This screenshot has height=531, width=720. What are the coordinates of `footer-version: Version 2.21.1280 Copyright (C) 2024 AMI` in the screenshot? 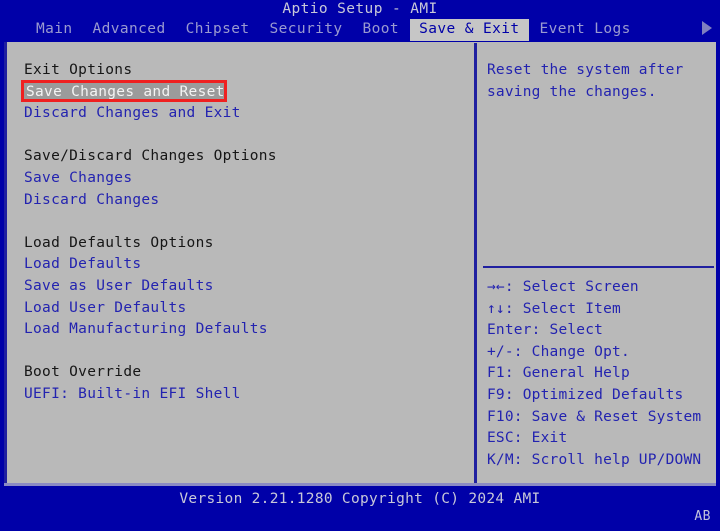 It's located at (360, 499).